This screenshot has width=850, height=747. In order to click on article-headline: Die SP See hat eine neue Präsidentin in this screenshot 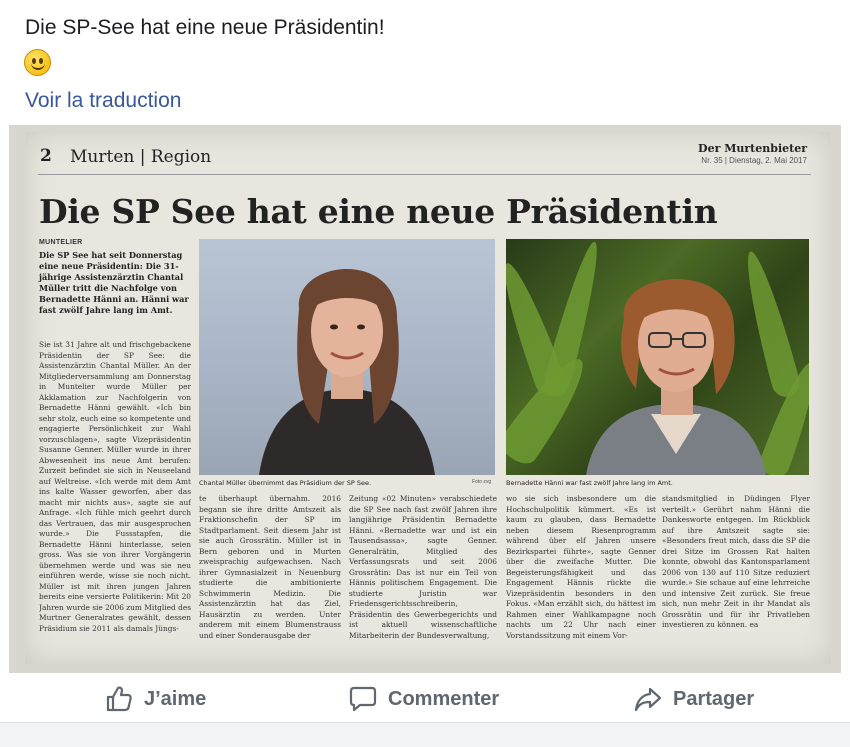, I will do `click(378, 211)`.